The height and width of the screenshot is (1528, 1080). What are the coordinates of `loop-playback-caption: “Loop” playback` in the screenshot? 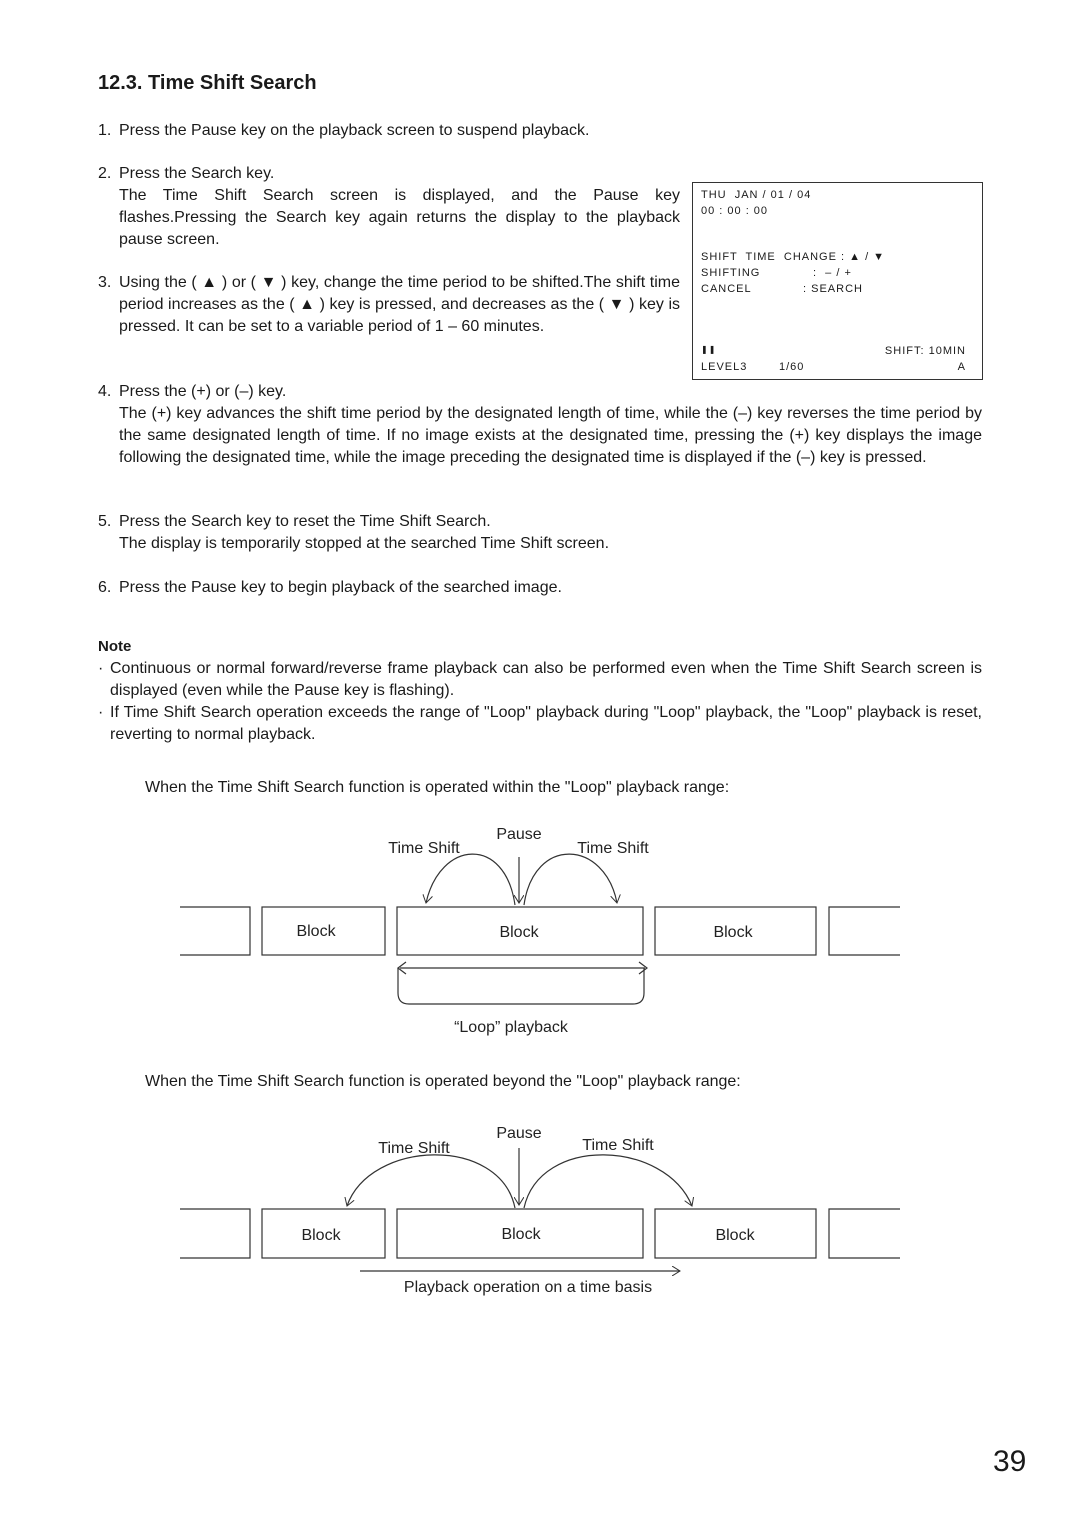 It's located at (511, 1027).